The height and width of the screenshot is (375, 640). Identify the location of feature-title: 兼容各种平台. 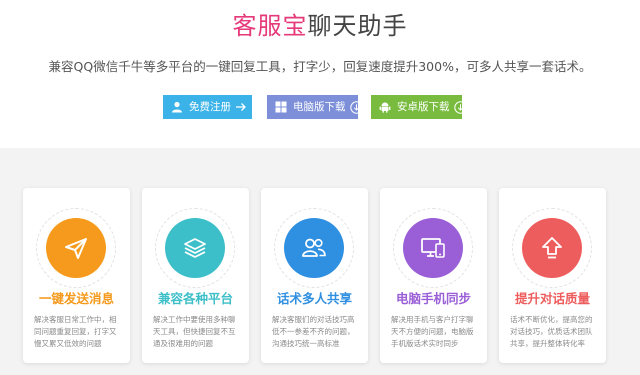
(195, 298).